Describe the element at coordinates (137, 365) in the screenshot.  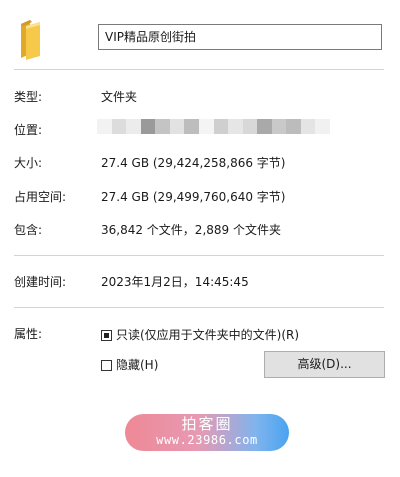
I see `hidden-label: 隐藏(H)` at that location.